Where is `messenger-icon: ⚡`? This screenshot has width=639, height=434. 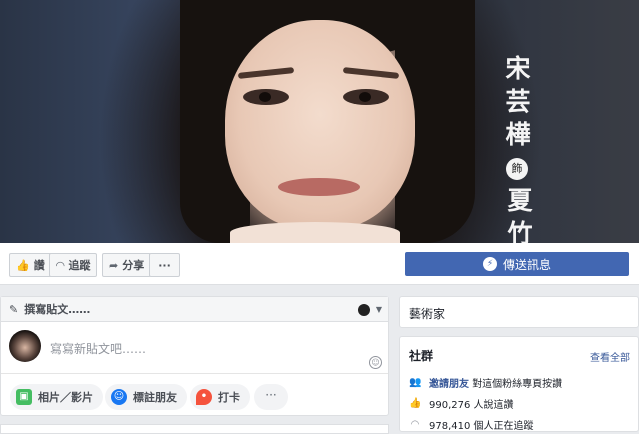 messenger-icon: ⚡ is located at coordinates (489, 264).